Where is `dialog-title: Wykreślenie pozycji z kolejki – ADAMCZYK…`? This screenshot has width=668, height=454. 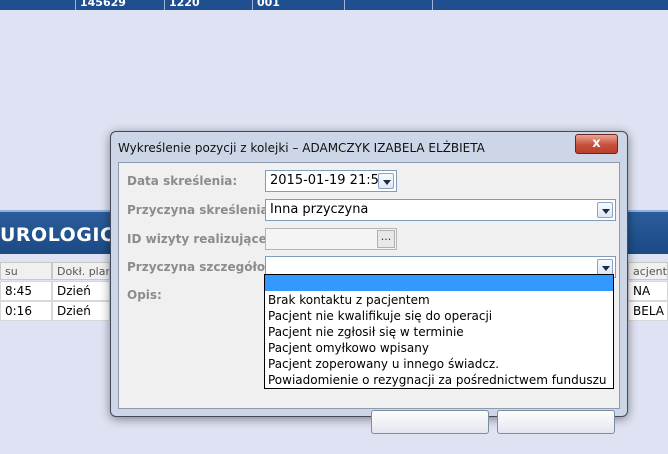
dialog-title: Wykreślenie pozycji z kolejki – ADAMCZYK… is located at coordinates (301, 148).